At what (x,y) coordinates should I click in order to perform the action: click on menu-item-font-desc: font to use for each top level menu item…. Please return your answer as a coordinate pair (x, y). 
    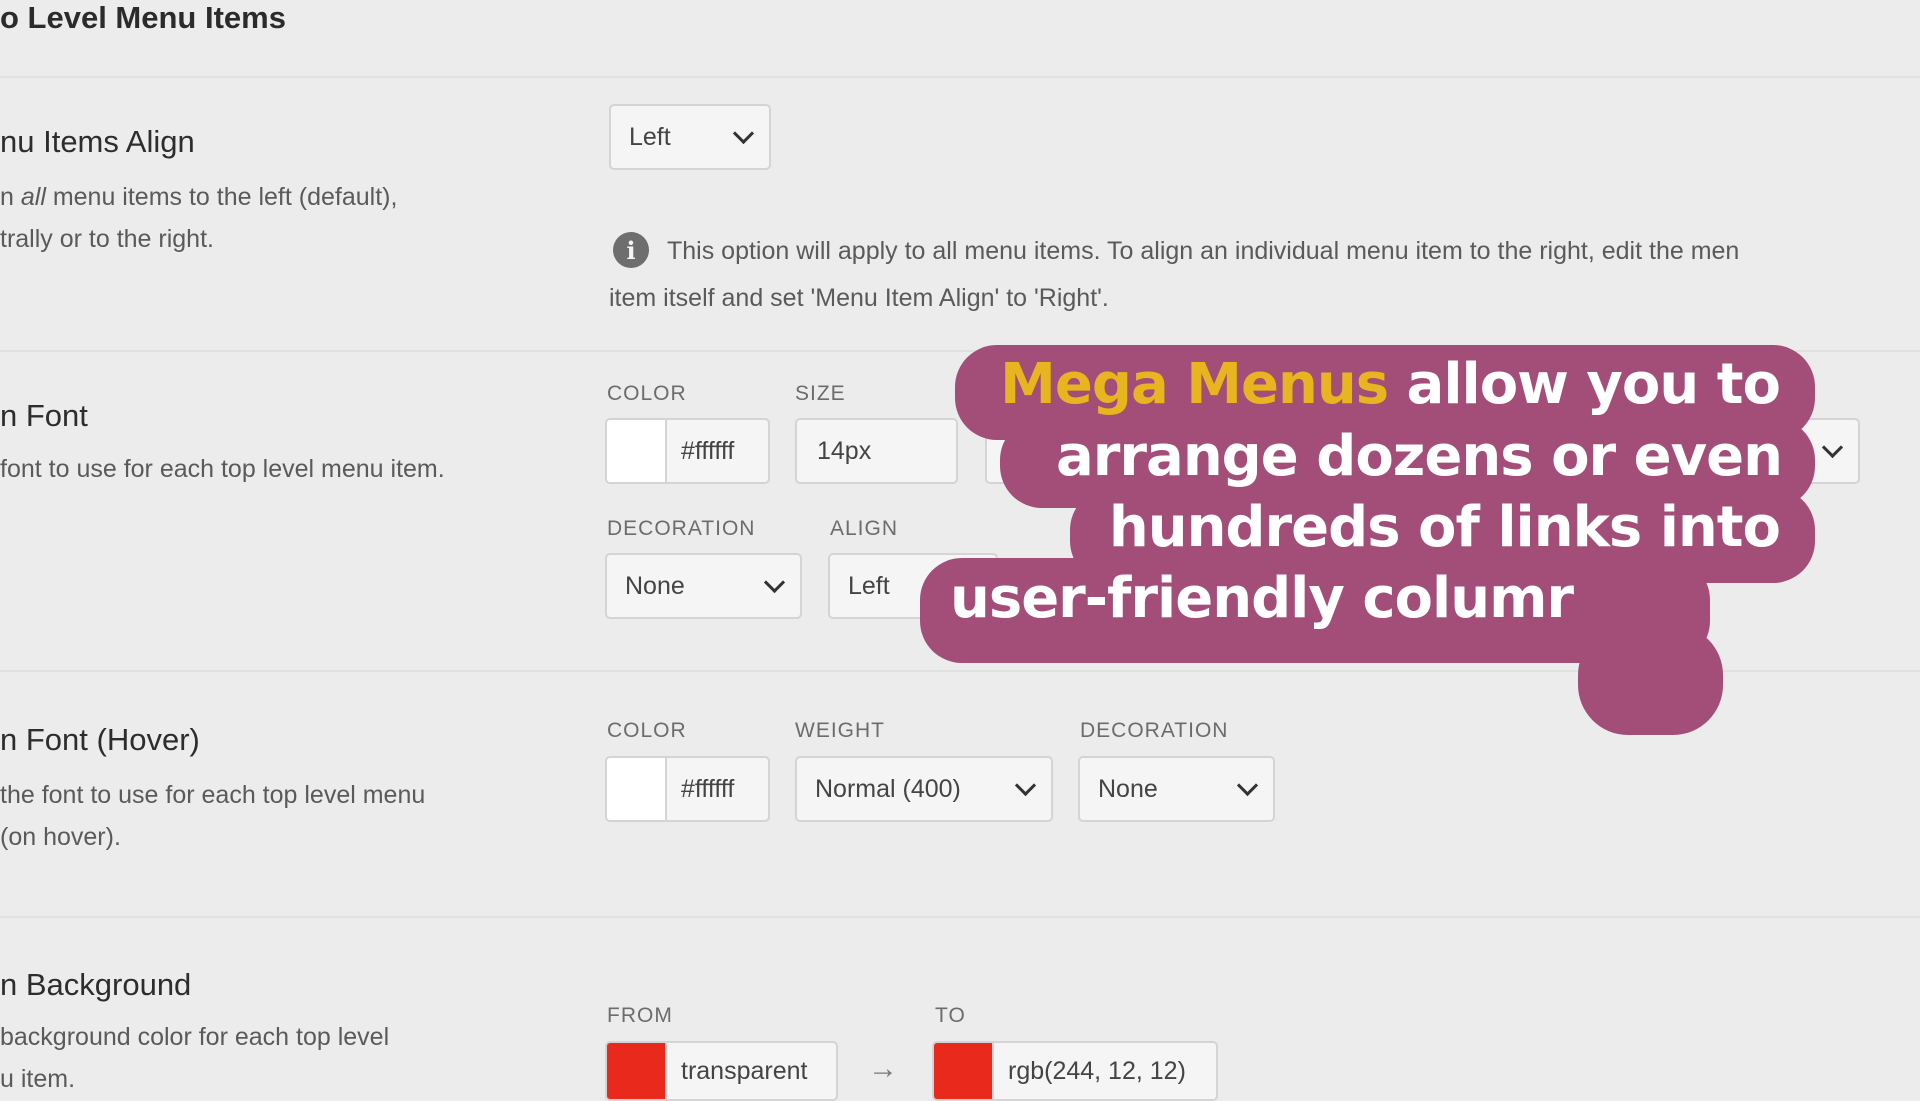
    Looking at the image, I should click on (222, 469).